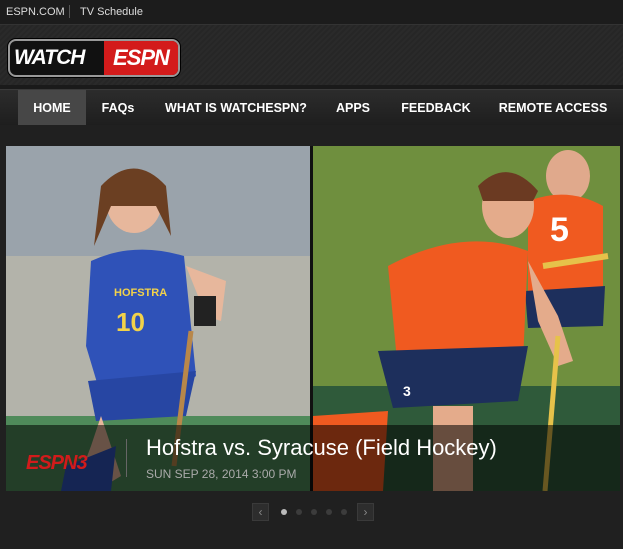 The width and height of the screenshot is (623, 549). What do you see at coordinates (94, 58) in the screenshot?
I see `watchespn-logo: WATCH ESPN` at bounding box center [94, 58].